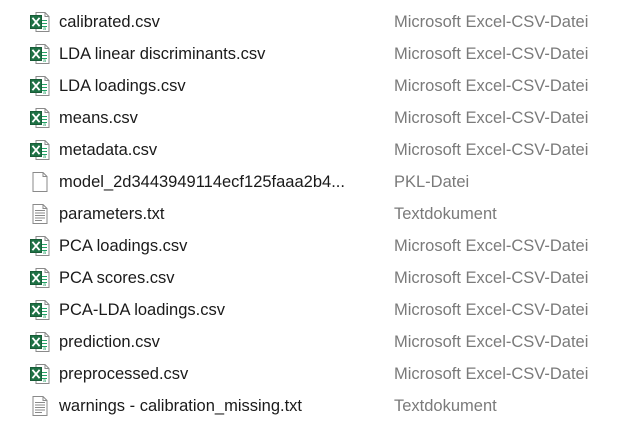  What do you see at coordinates (122, 86) in the screenshot?
I see `file-name: LDA loadings.csv` at bounding box center [122, 86].